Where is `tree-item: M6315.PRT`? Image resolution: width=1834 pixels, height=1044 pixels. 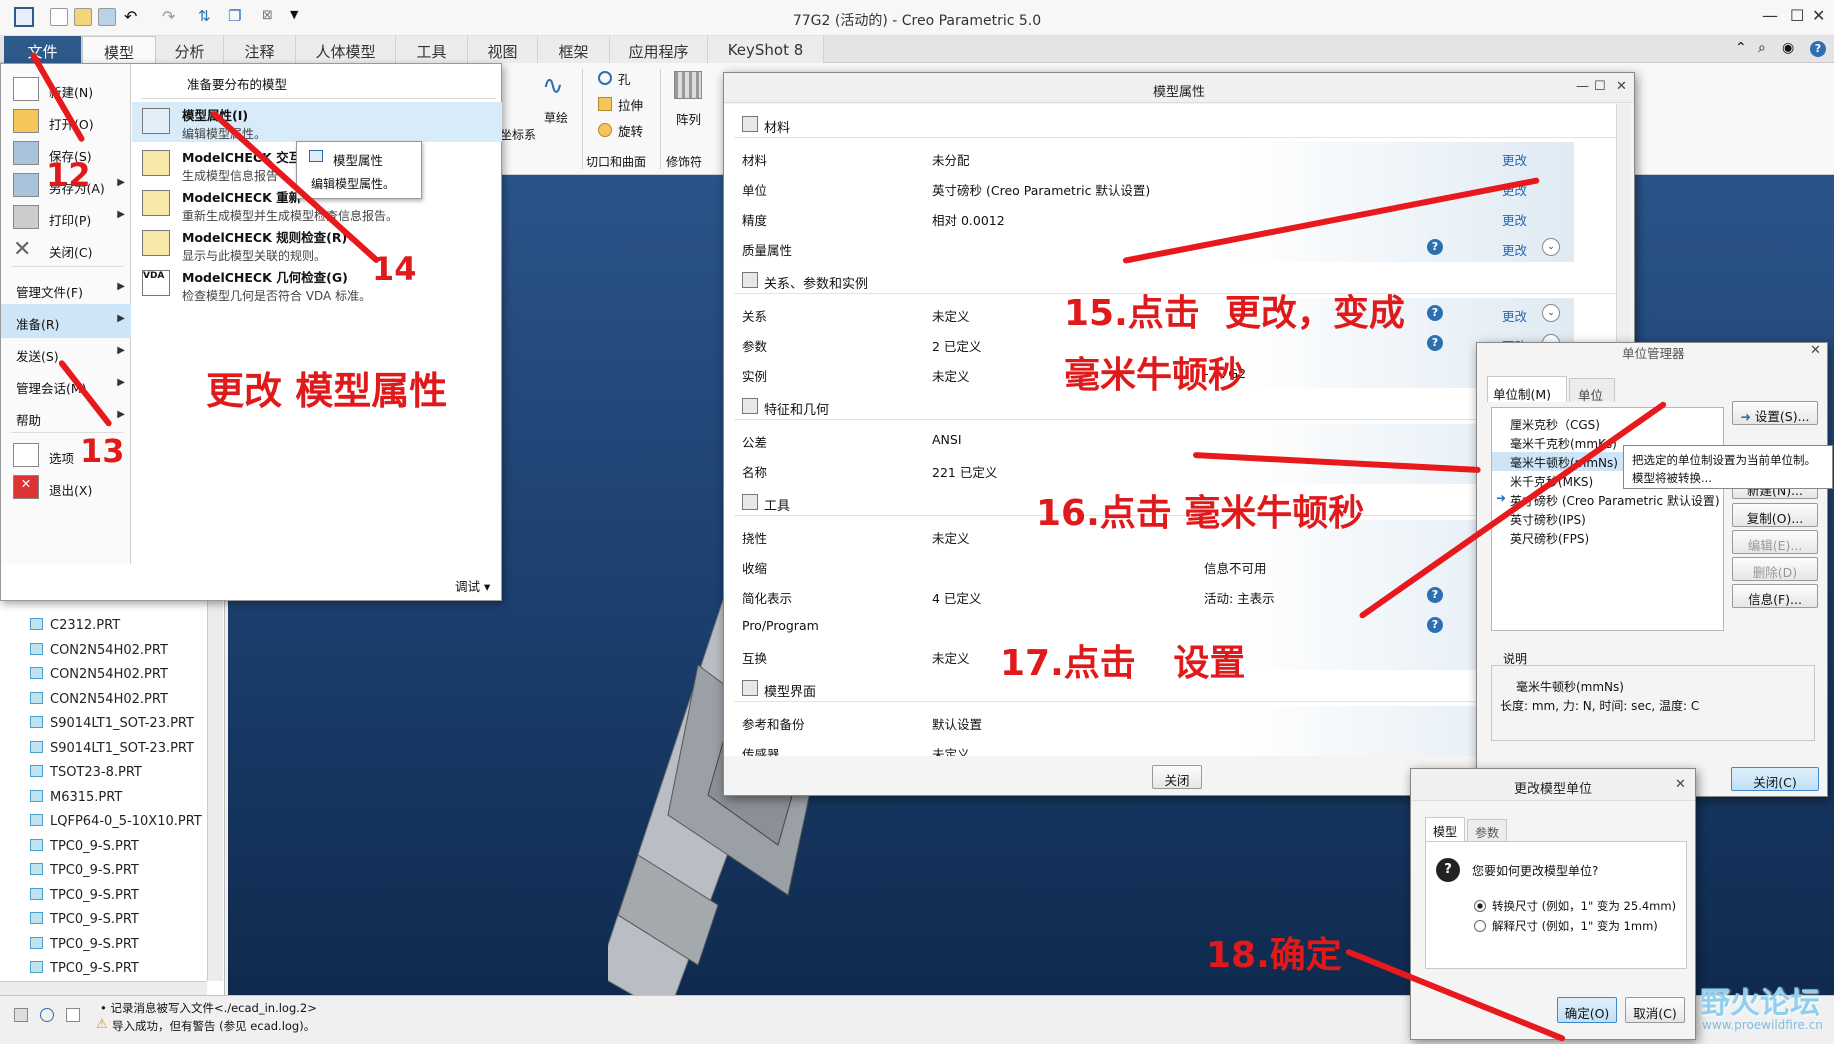
tree-item: M6315.PRT is located at coordinates (76, 800).